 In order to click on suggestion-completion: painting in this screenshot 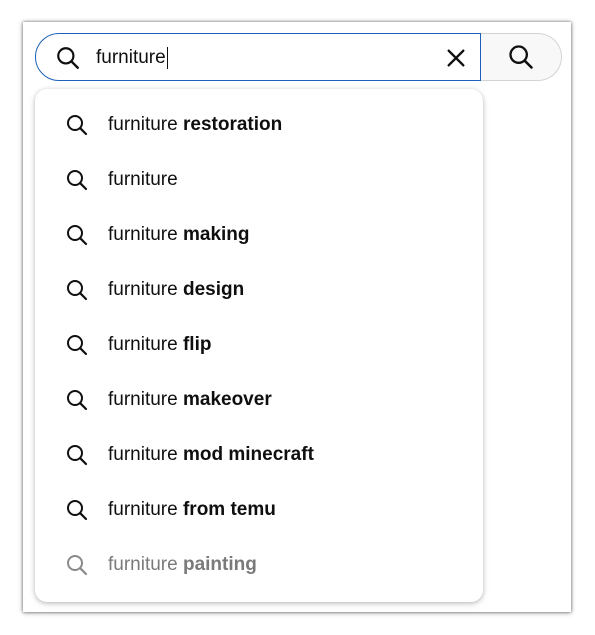, I will do `click(217, 564)`.